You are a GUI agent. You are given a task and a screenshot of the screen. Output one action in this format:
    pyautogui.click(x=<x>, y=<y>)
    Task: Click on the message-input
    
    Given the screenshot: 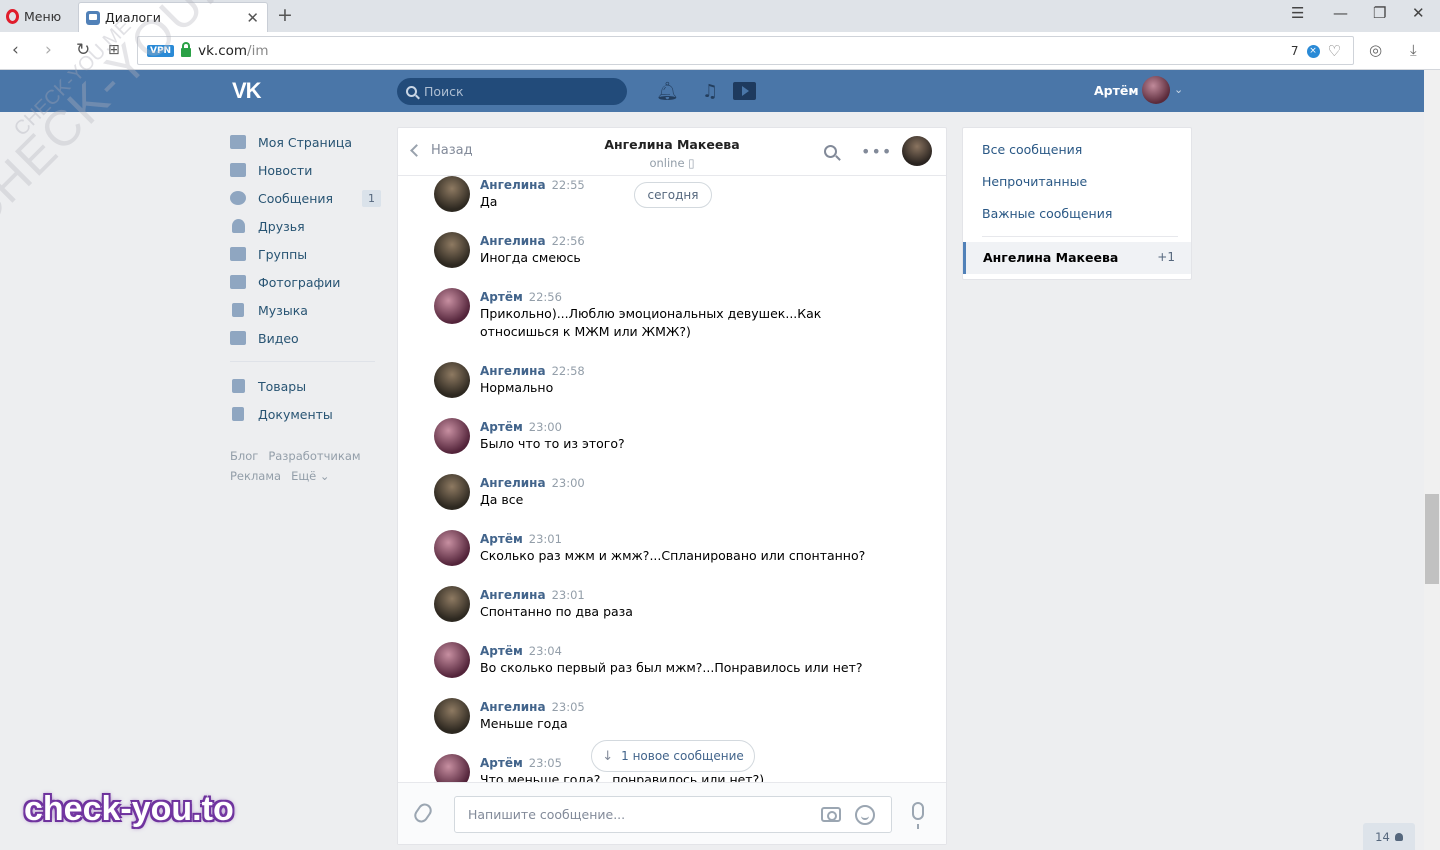 What is the action you would take?
    pyautogui.click(x=633, y=814)
    